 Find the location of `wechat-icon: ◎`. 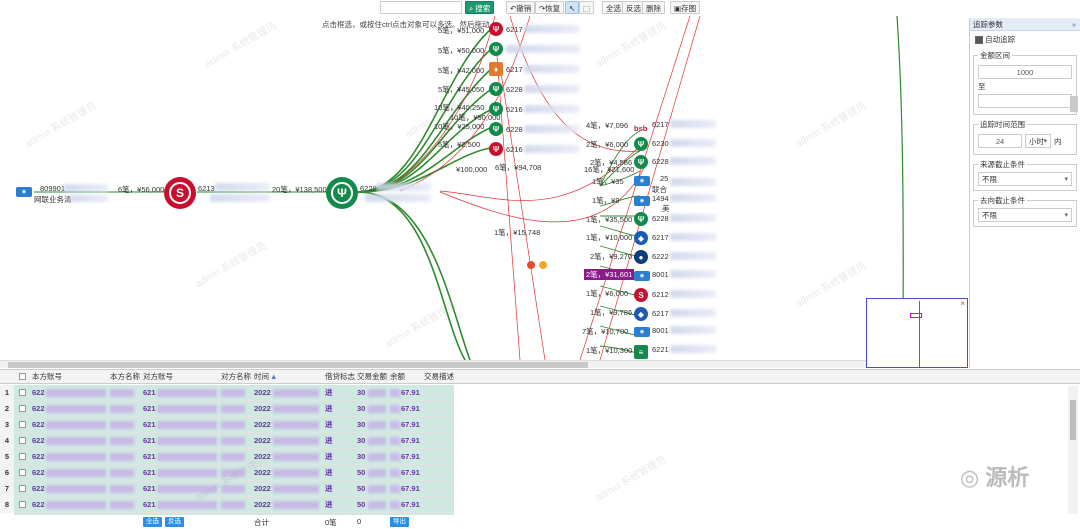

wechat-icon: ◎ is located at coordinates (970, 477).